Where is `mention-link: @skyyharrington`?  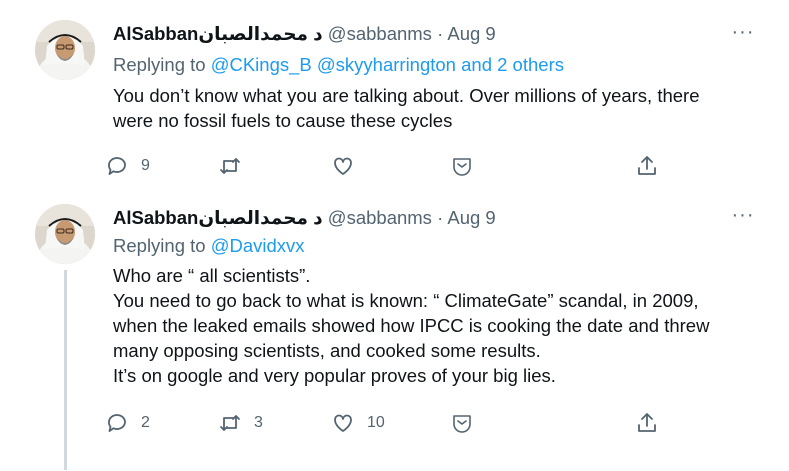 mention-link: @skyyharrington is located at coordinates (386, 64).